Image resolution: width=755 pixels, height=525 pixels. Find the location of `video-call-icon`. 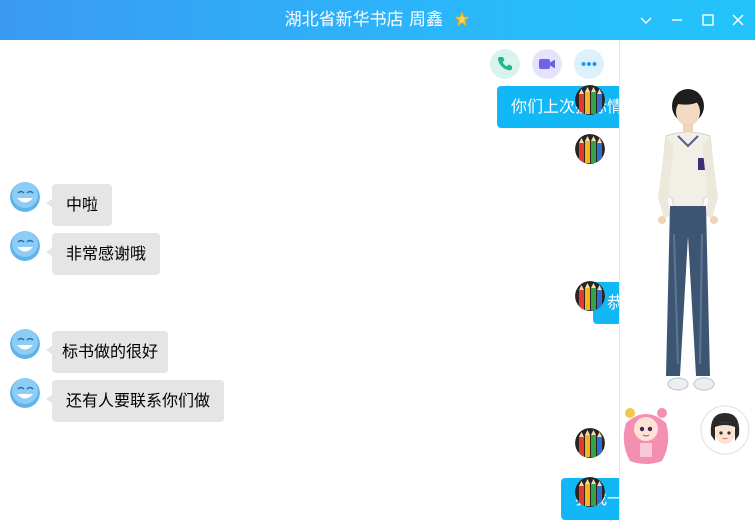

video-call-icon is located at coordinates (547, 64).